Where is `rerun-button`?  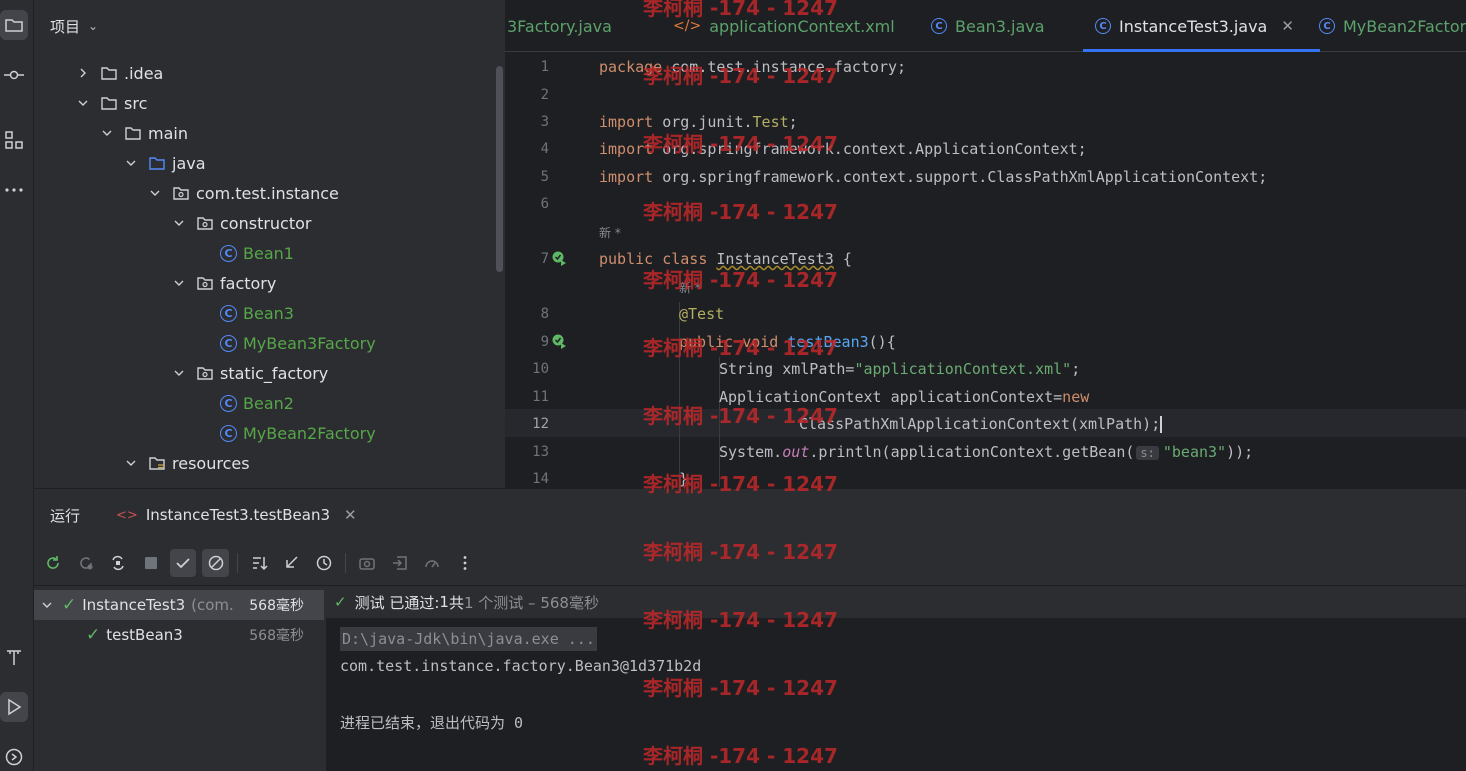 rerun-button is located at coordinates (53, 563).